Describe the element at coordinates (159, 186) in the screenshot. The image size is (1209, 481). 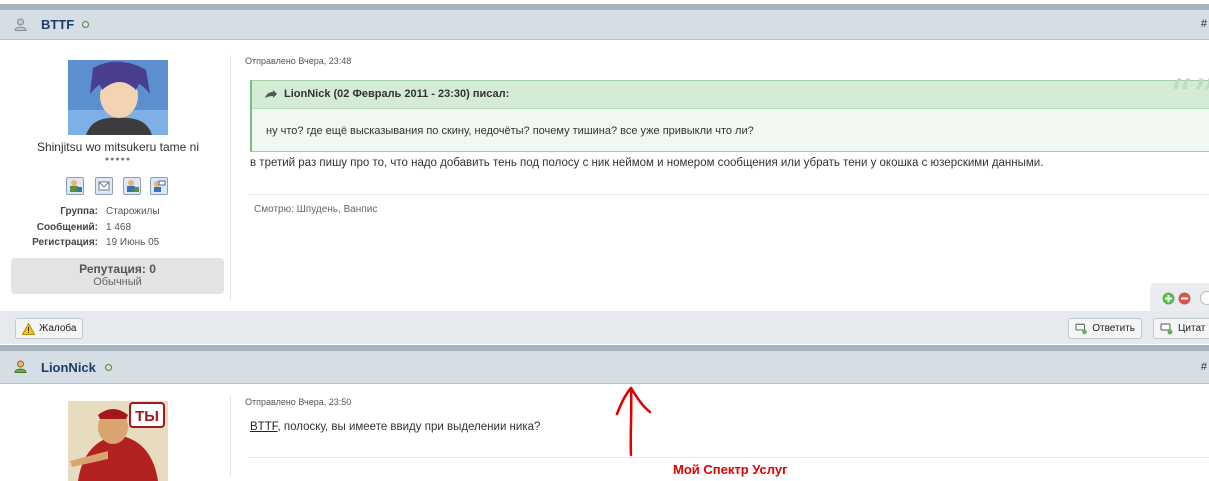
I see `search-posts-icon` at that location.